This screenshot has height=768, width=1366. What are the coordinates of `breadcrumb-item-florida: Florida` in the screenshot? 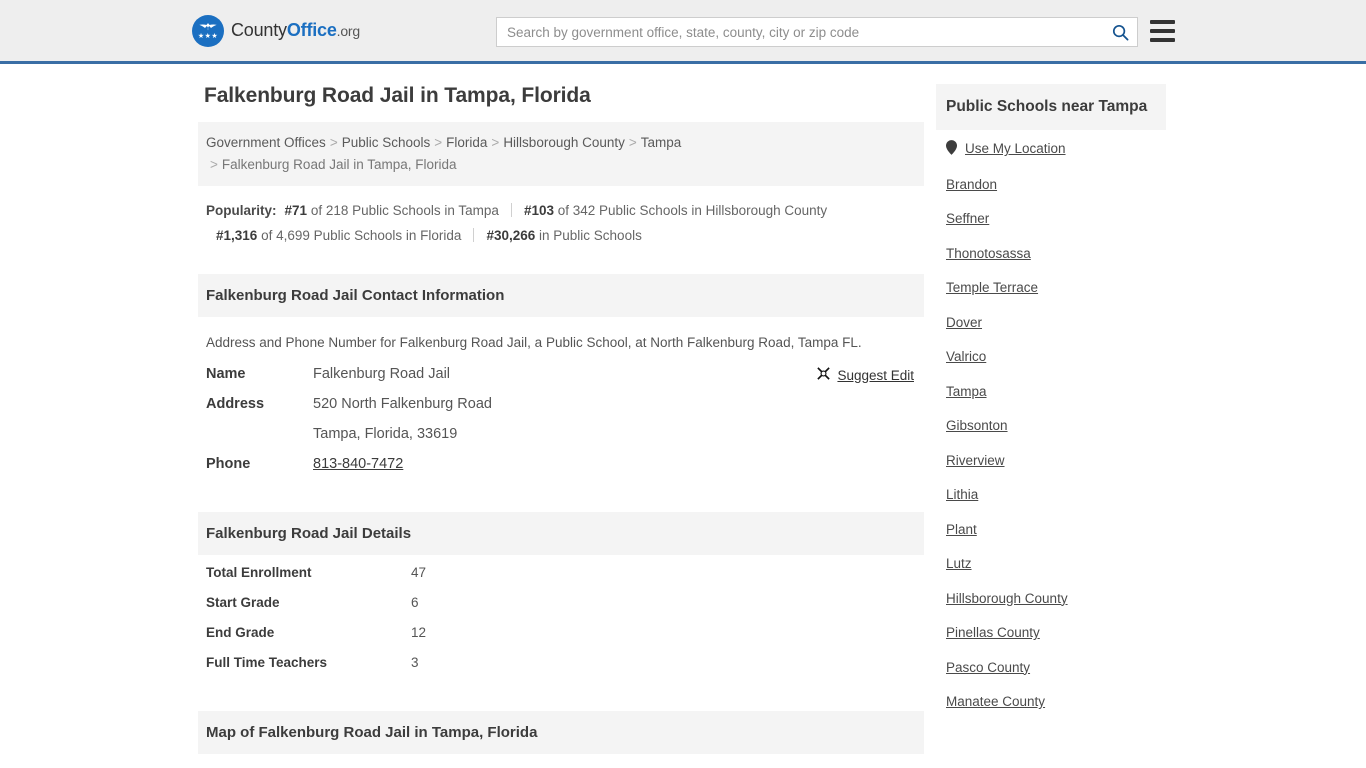 It's located at (466, 142).